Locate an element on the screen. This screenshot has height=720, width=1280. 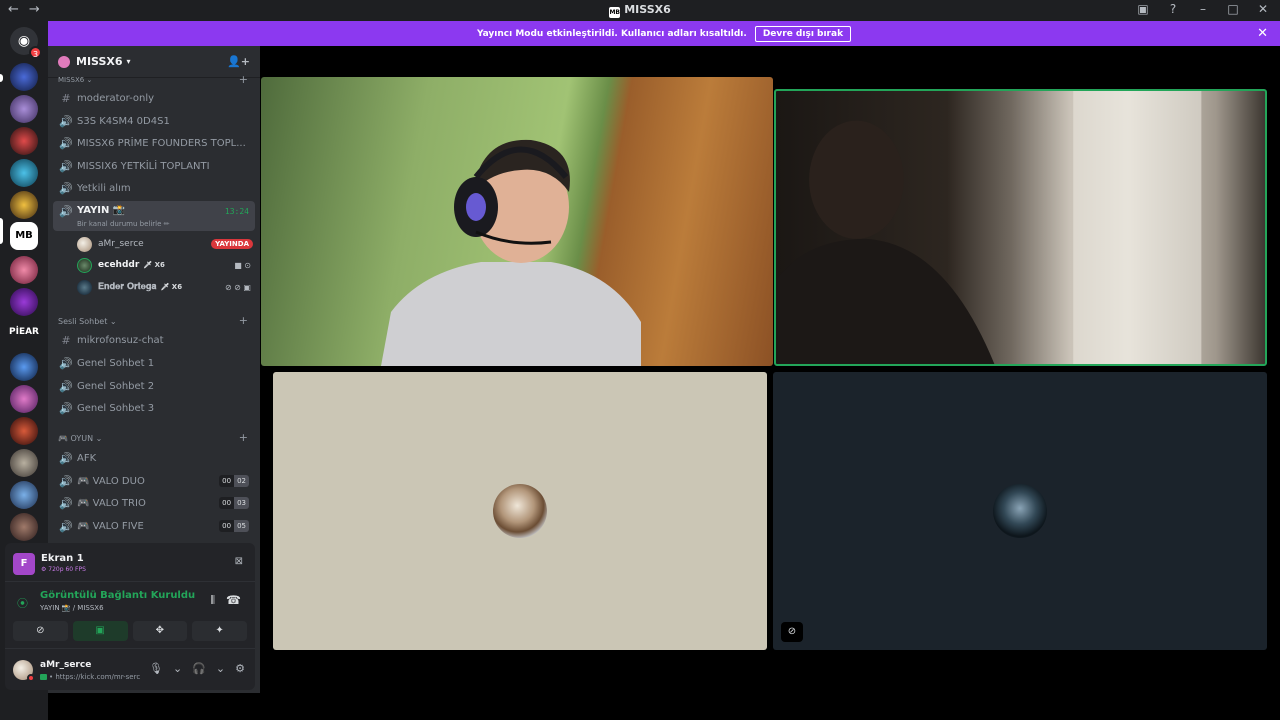
channel-status-prompt: Bir kanal durumu belirle ✏ is located at coordinates (123, 224).